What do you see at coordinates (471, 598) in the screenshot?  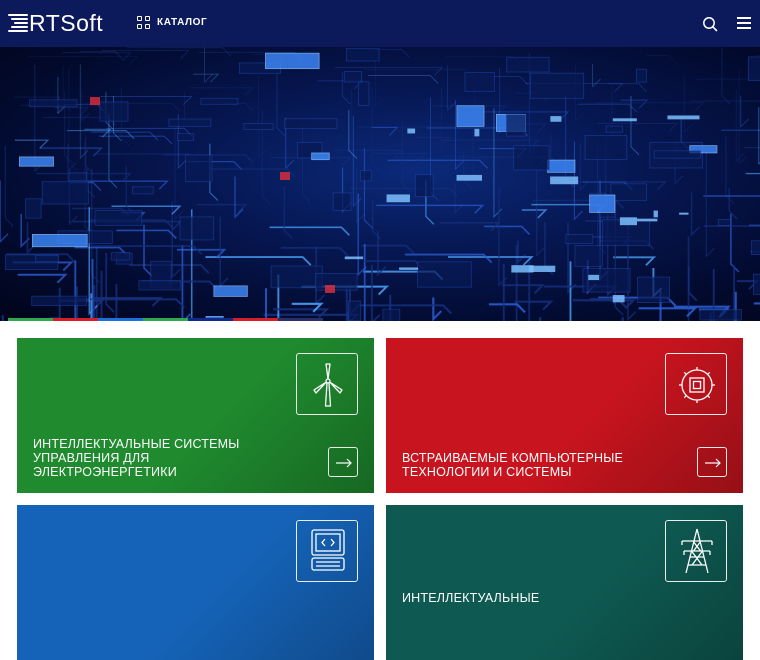 I see `card-title: Интеллектуальные` at bounding box center [471, 598].